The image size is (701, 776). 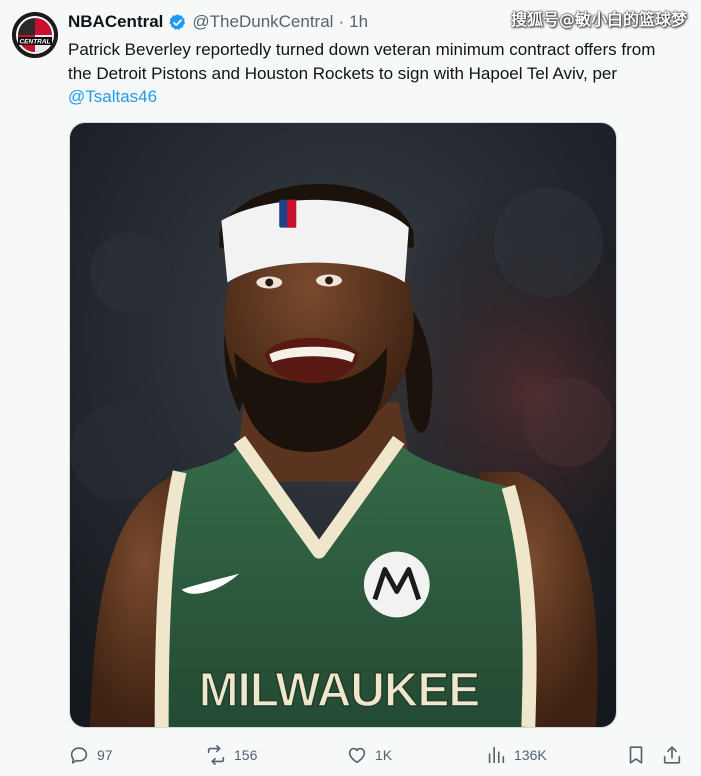 I want to click on tweet-actions: 97 156 1K 136K, so click(x=350, y=755).